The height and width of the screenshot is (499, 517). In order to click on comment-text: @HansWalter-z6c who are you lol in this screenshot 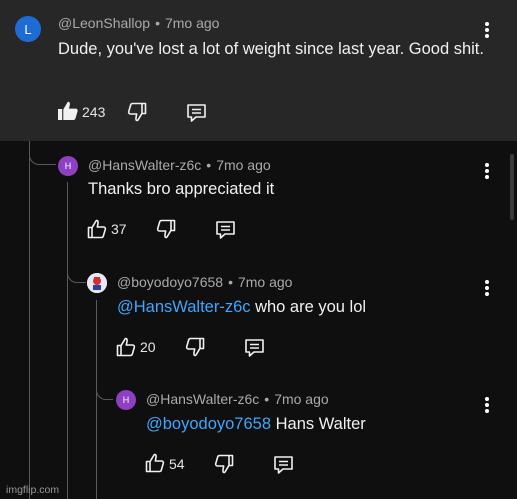, I will do `click(302, 307)`.